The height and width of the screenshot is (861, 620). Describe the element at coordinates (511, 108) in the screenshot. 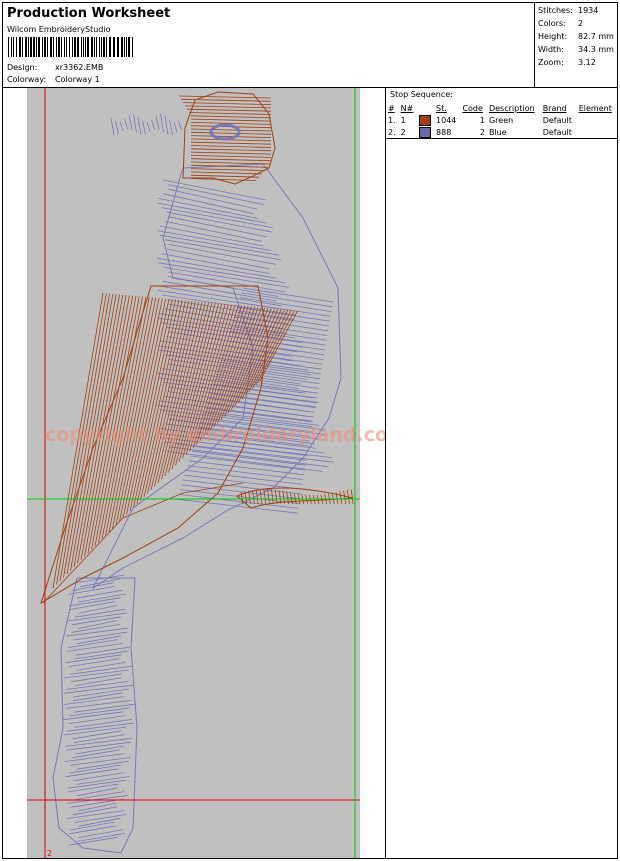

I see `column-header: Description` at that location.